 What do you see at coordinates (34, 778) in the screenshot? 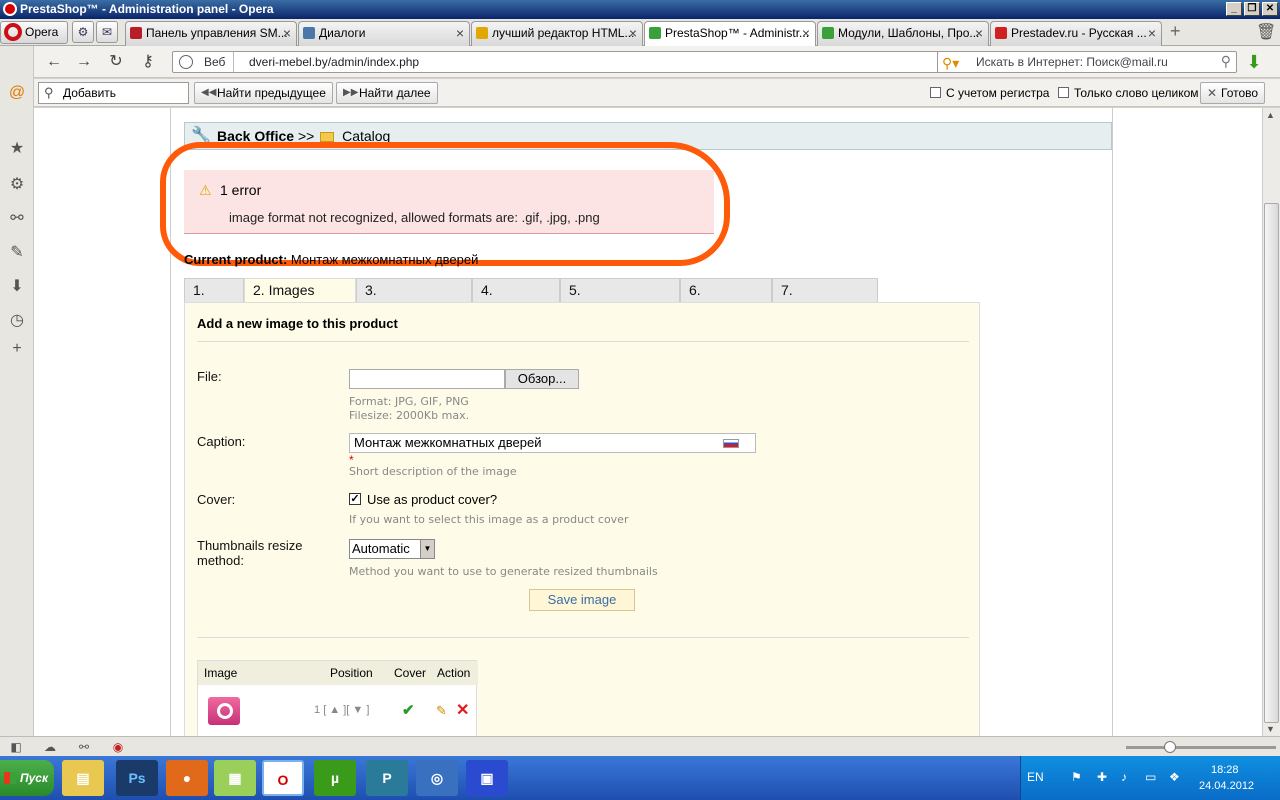
I see `start-label: Пуск` at bounding box center [34, 778].